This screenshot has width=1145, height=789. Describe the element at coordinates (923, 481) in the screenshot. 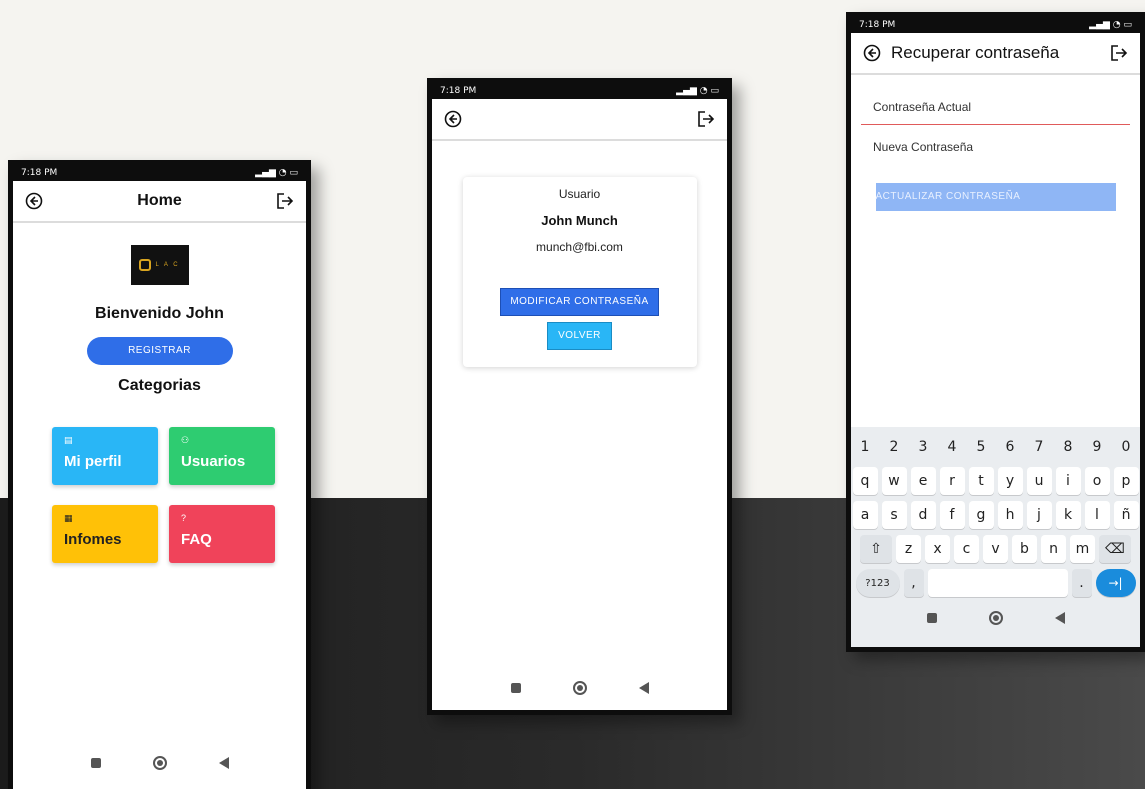

I see `key-e: e` at that location.